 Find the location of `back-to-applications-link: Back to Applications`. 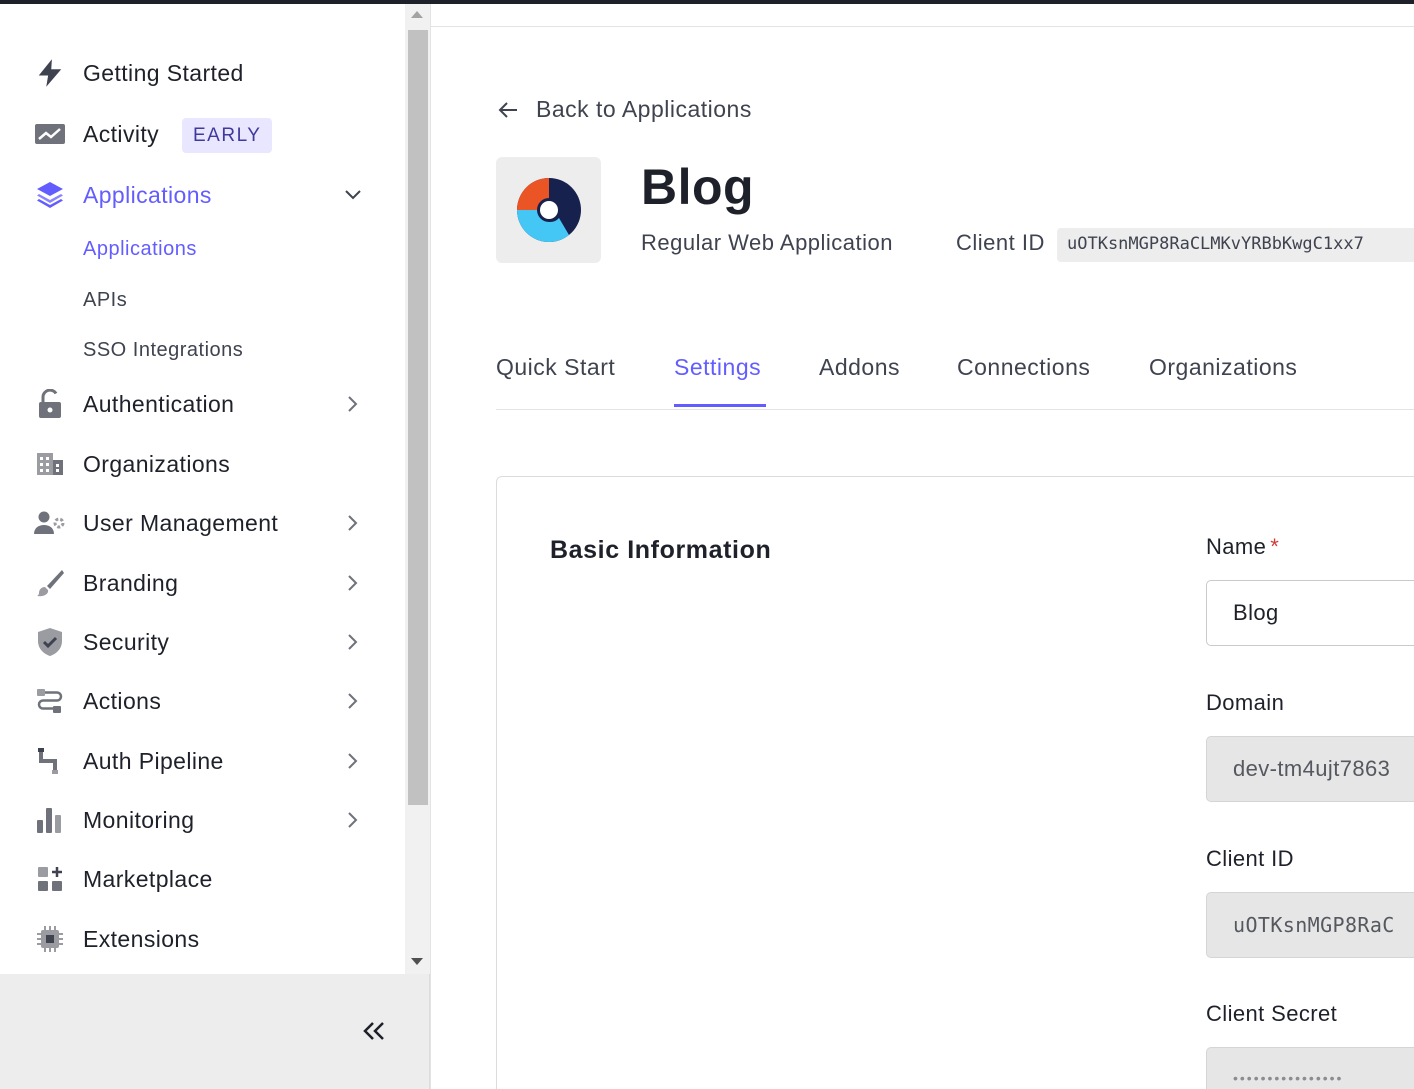

back-to-applications-link: Back to Applications is located at coordinates (624, 109).